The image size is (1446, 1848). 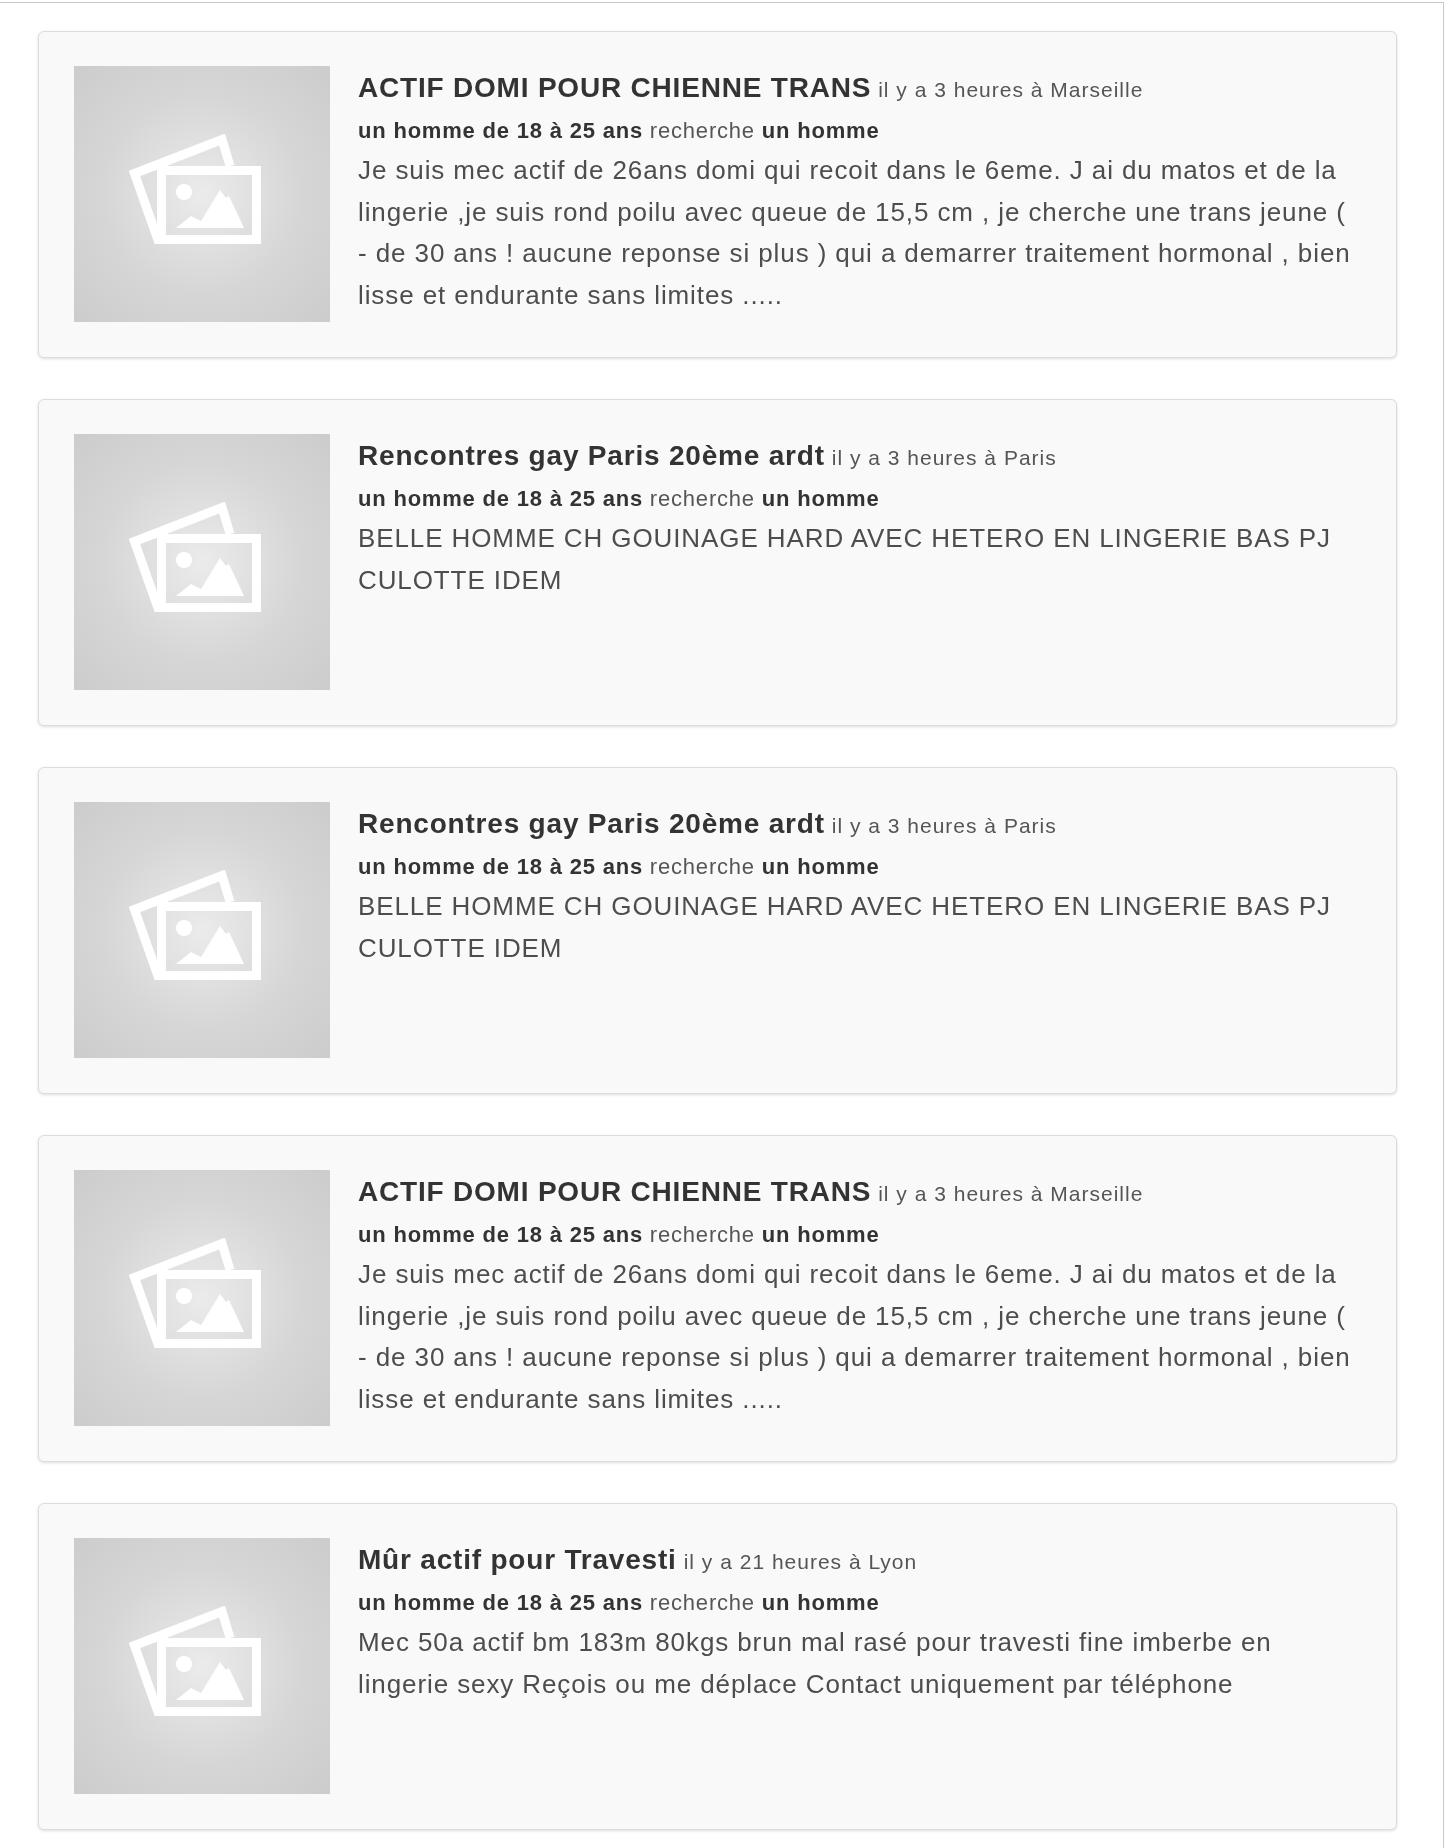 What do you see at coordinates (800, 1562) in the screenshot?
I see `posted-time-location: il y a 21 heures à Lyon` at bounding box center [800, 1562].